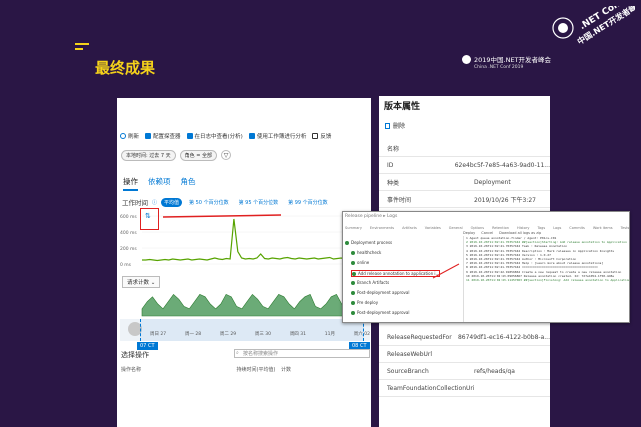  Describe the element at coordinates (259, 202) in the screenshot. I see `metric-chip-p95: 第 95 个百分位数` at that location.